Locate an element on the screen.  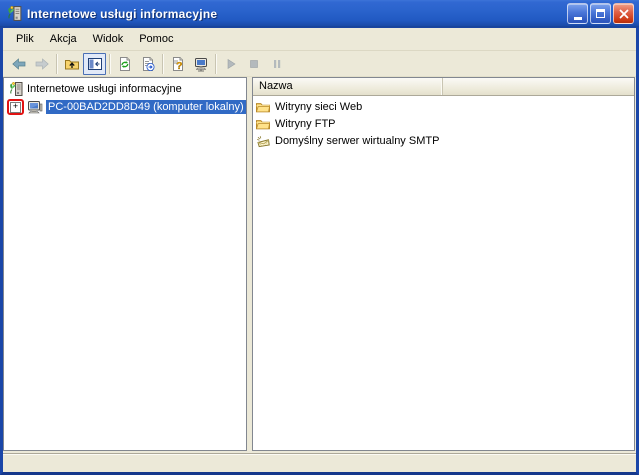
red-highlight-annotation: + is located at coordinates (15, 107).